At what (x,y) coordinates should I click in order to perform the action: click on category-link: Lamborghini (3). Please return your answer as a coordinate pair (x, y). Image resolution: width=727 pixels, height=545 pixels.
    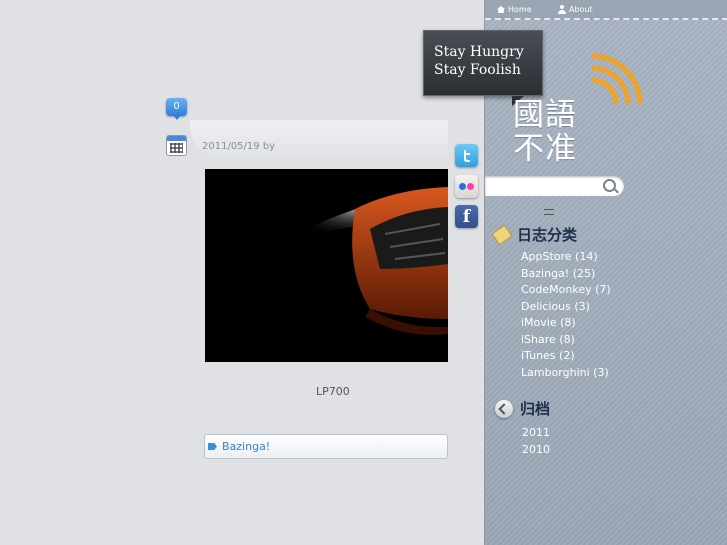
    Looking at the image, I should click on (566, 373).